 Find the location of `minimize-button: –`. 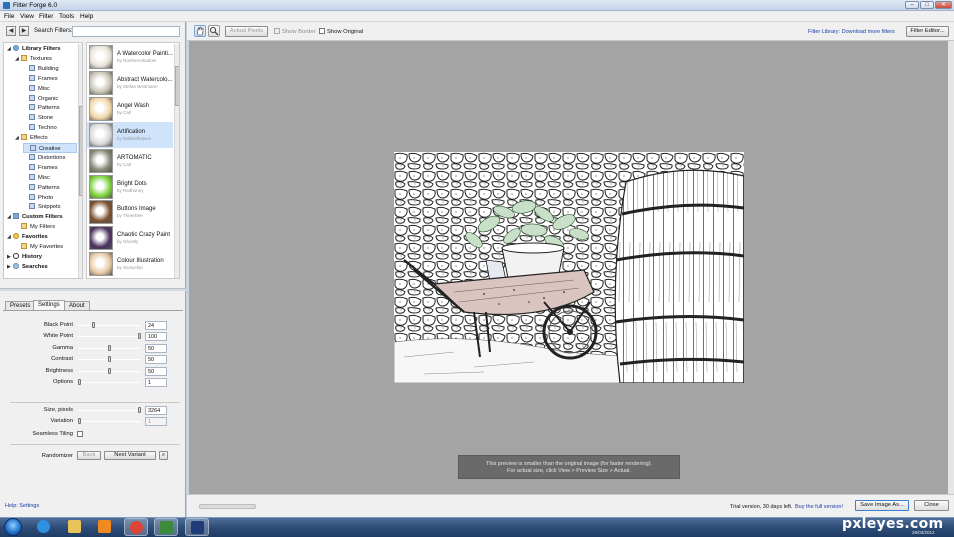

minimize-button: – is located at coordinates (912, 5).